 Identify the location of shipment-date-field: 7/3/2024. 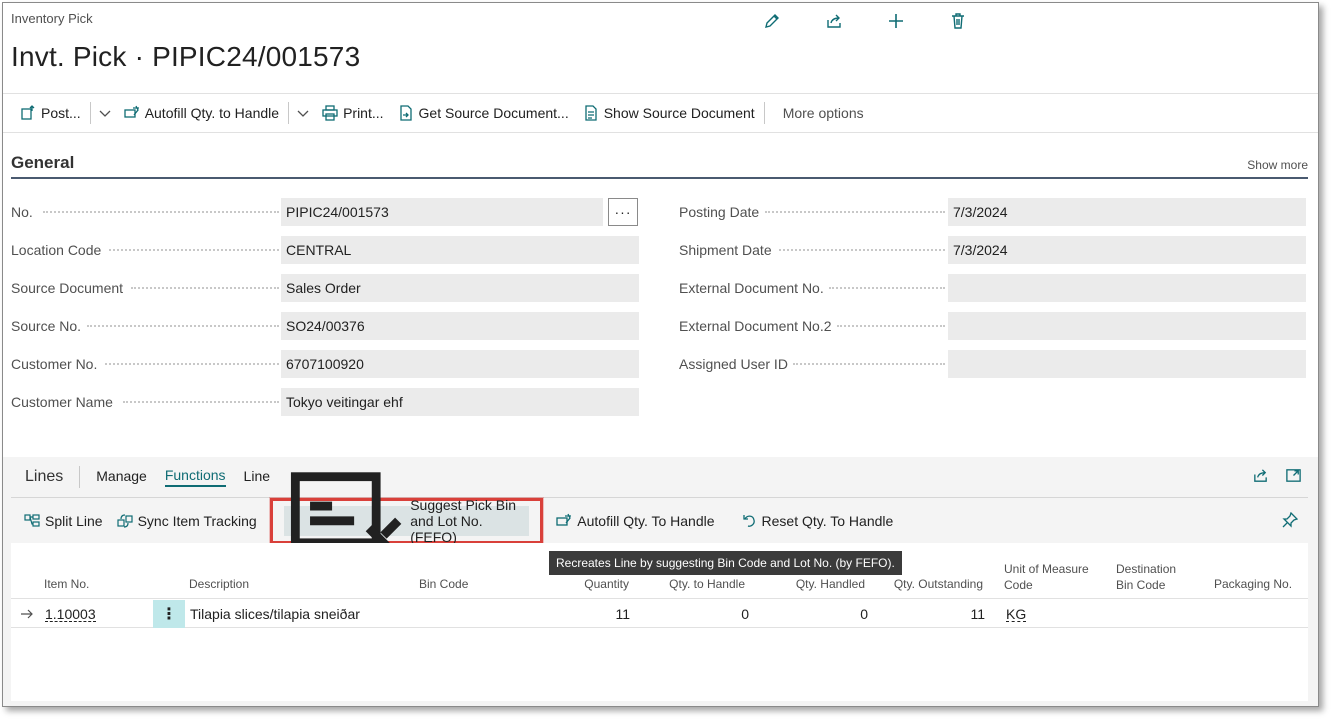
(1127, 250).